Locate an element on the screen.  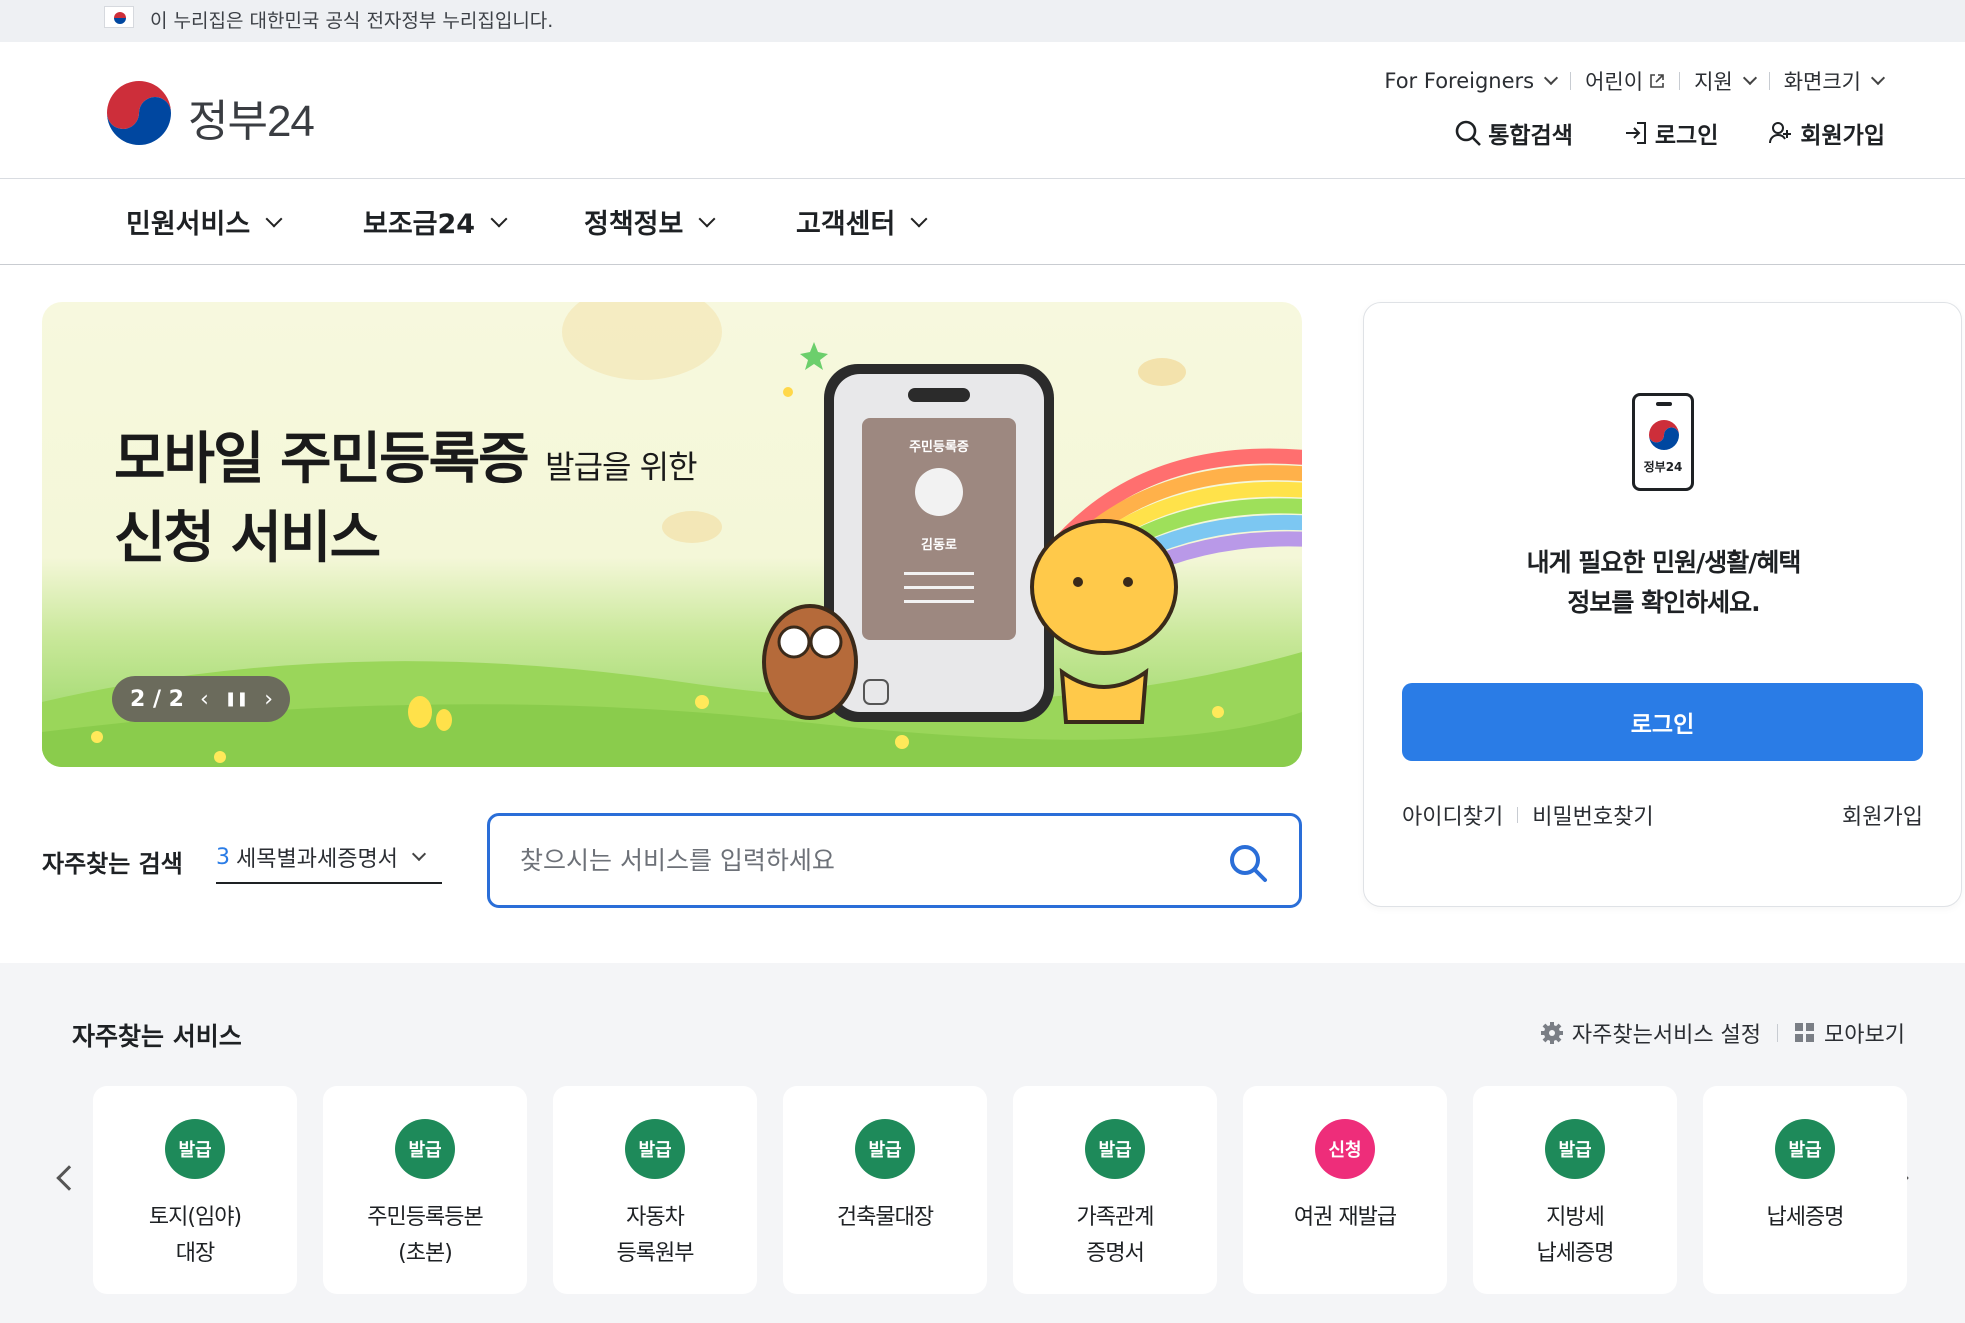
login-message: 내게 필요한 민원/생활/혜택 정보를 확인하세요. is located at coordinates (1664, 582).